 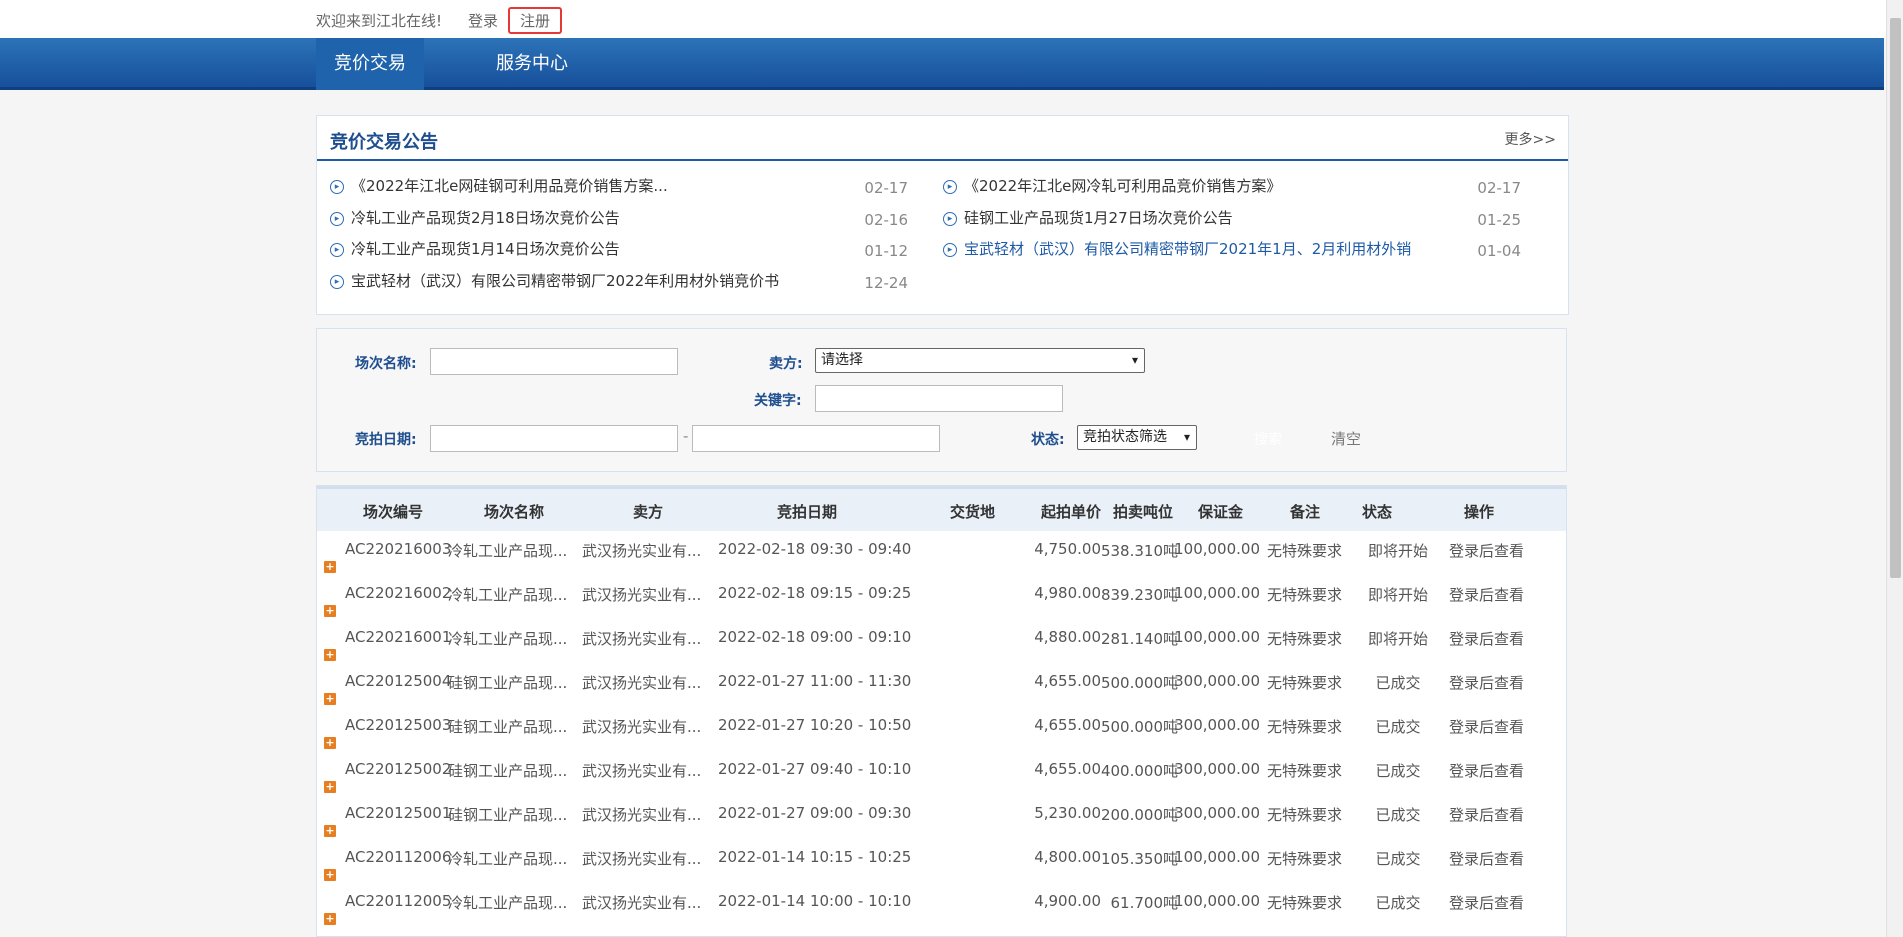 What do you see at coordinates (973, 512) in the screenshot?
I see `th-delivery: 交货地` at bounding box center [973, 512].